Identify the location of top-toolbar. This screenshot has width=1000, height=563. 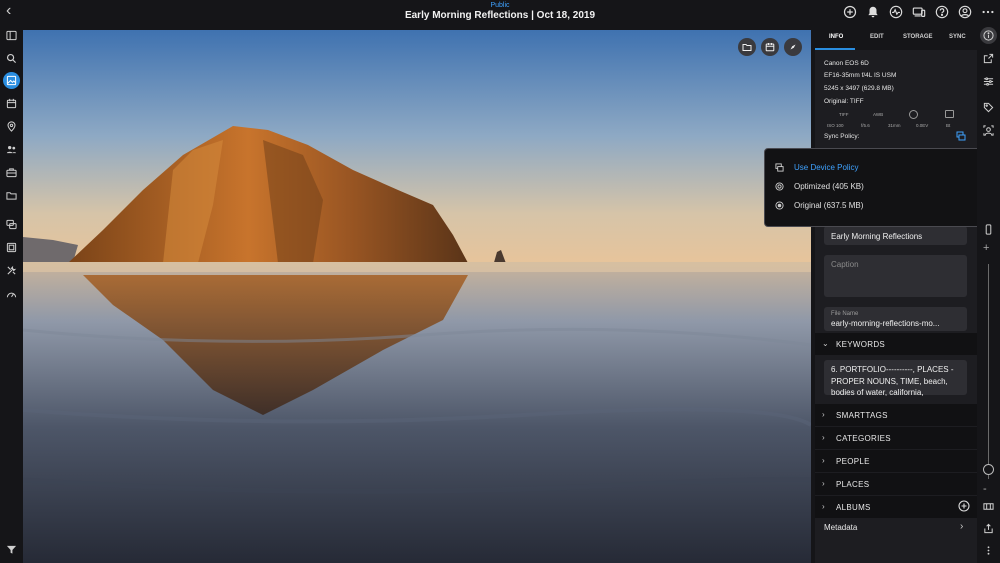
(919, 12).